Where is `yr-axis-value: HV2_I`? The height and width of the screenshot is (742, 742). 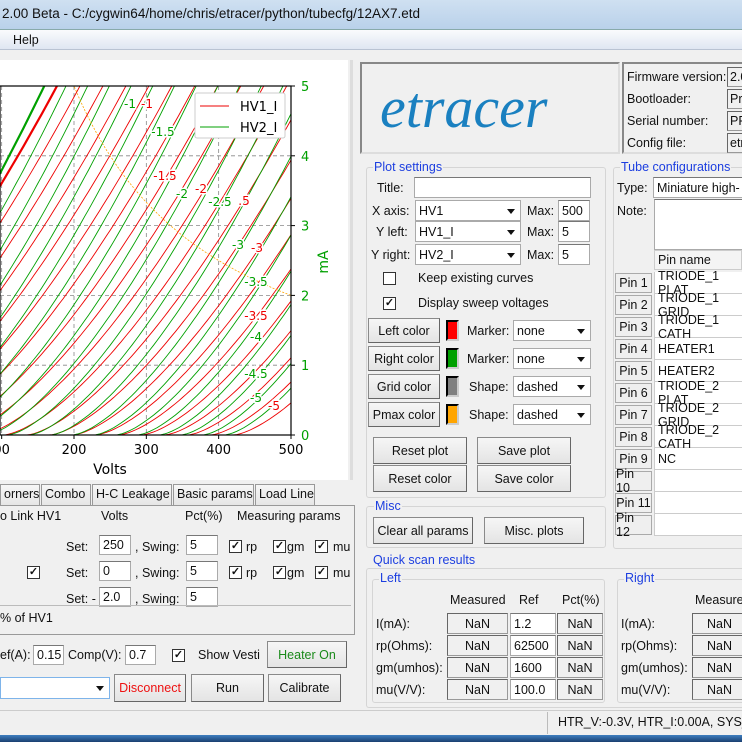
yr-axis-value: HV2_I is located at coordinates (436, 254).